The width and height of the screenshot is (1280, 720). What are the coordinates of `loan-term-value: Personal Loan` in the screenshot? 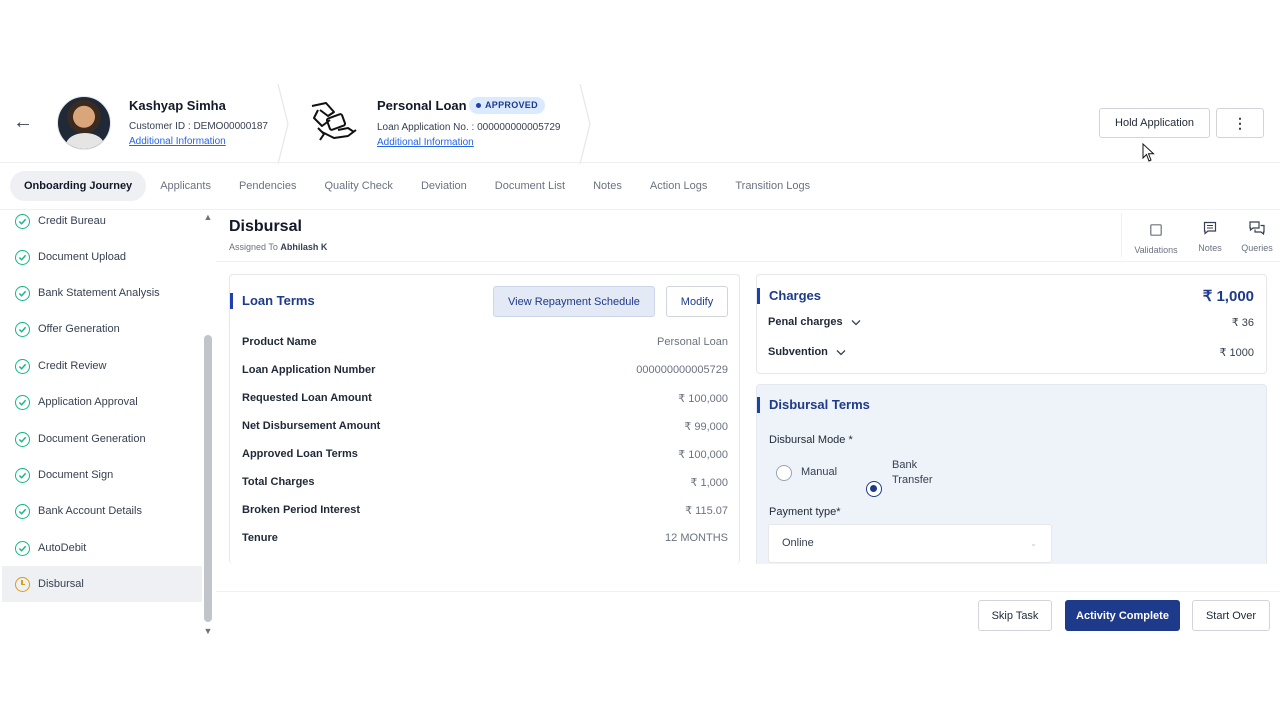 It's located at (692, 342).